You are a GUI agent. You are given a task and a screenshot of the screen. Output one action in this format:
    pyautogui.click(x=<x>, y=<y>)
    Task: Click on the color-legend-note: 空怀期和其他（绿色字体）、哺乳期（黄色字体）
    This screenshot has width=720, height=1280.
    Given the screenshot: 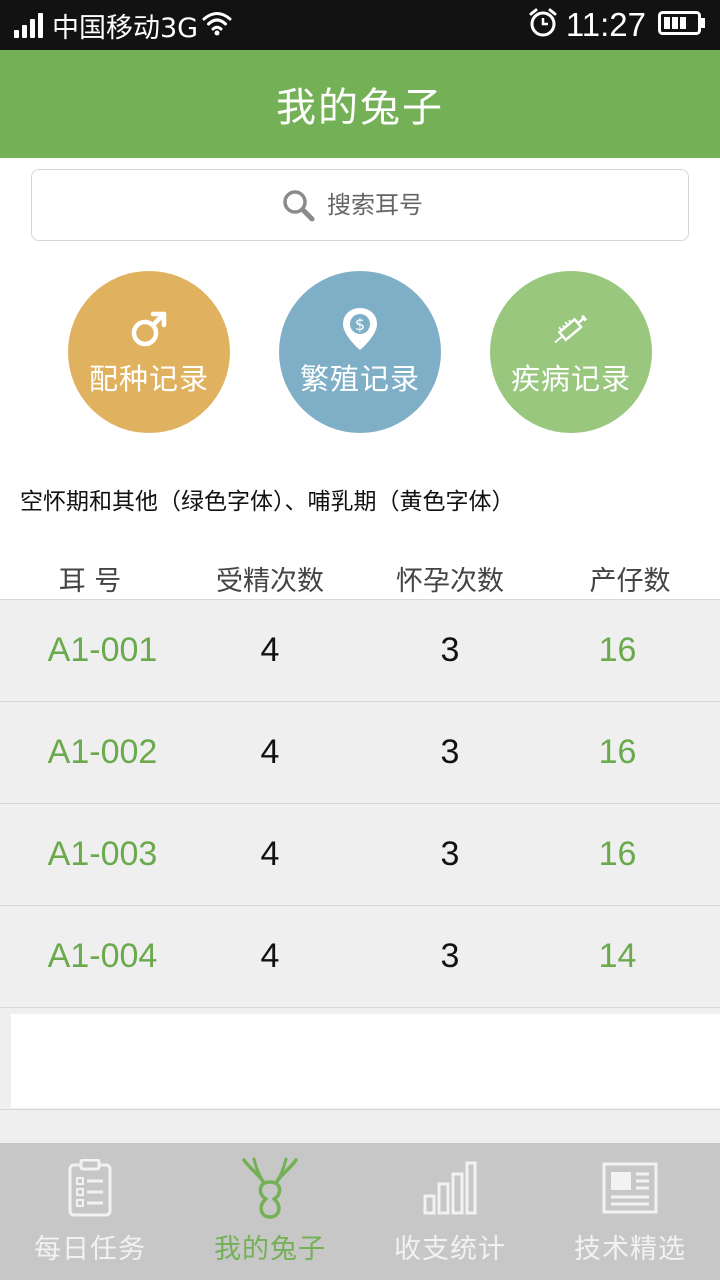 What is the action you would take?
    pyautogui.click(x=267, y=502)
    